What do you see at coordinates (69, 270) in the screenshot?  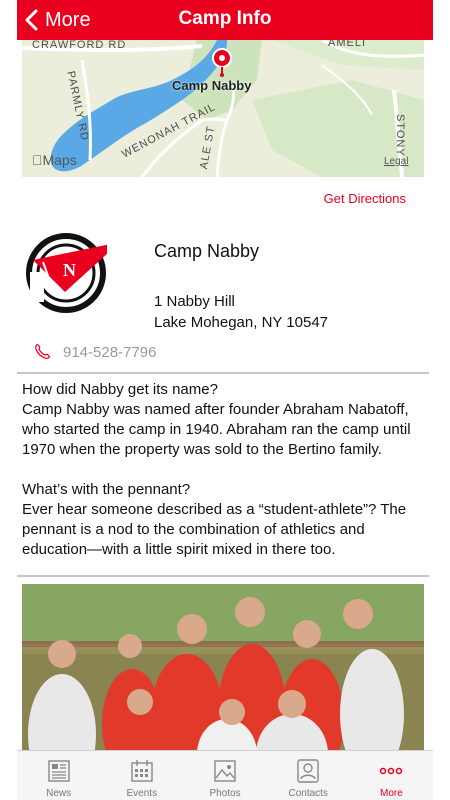 I see `logo-letter: N` at bounding box center [69, 270].